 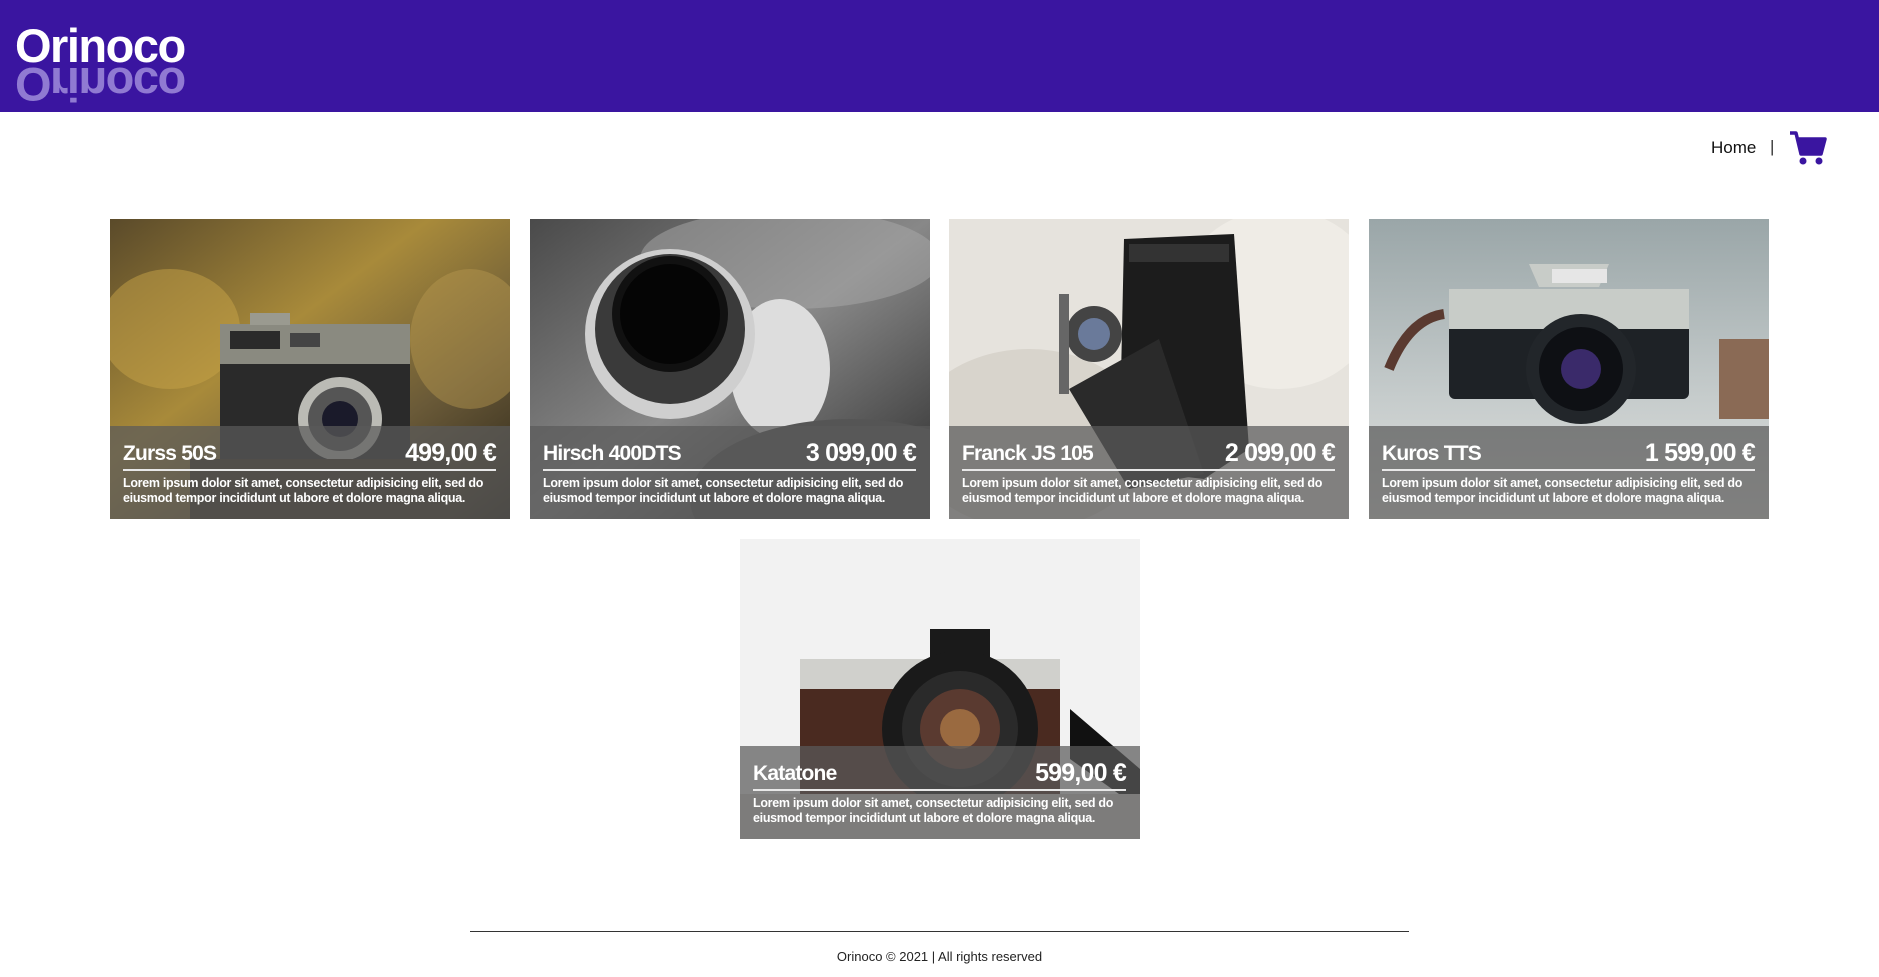 I want to click on product-name: Hirsch 400DTS, so click(x=612, y=453).